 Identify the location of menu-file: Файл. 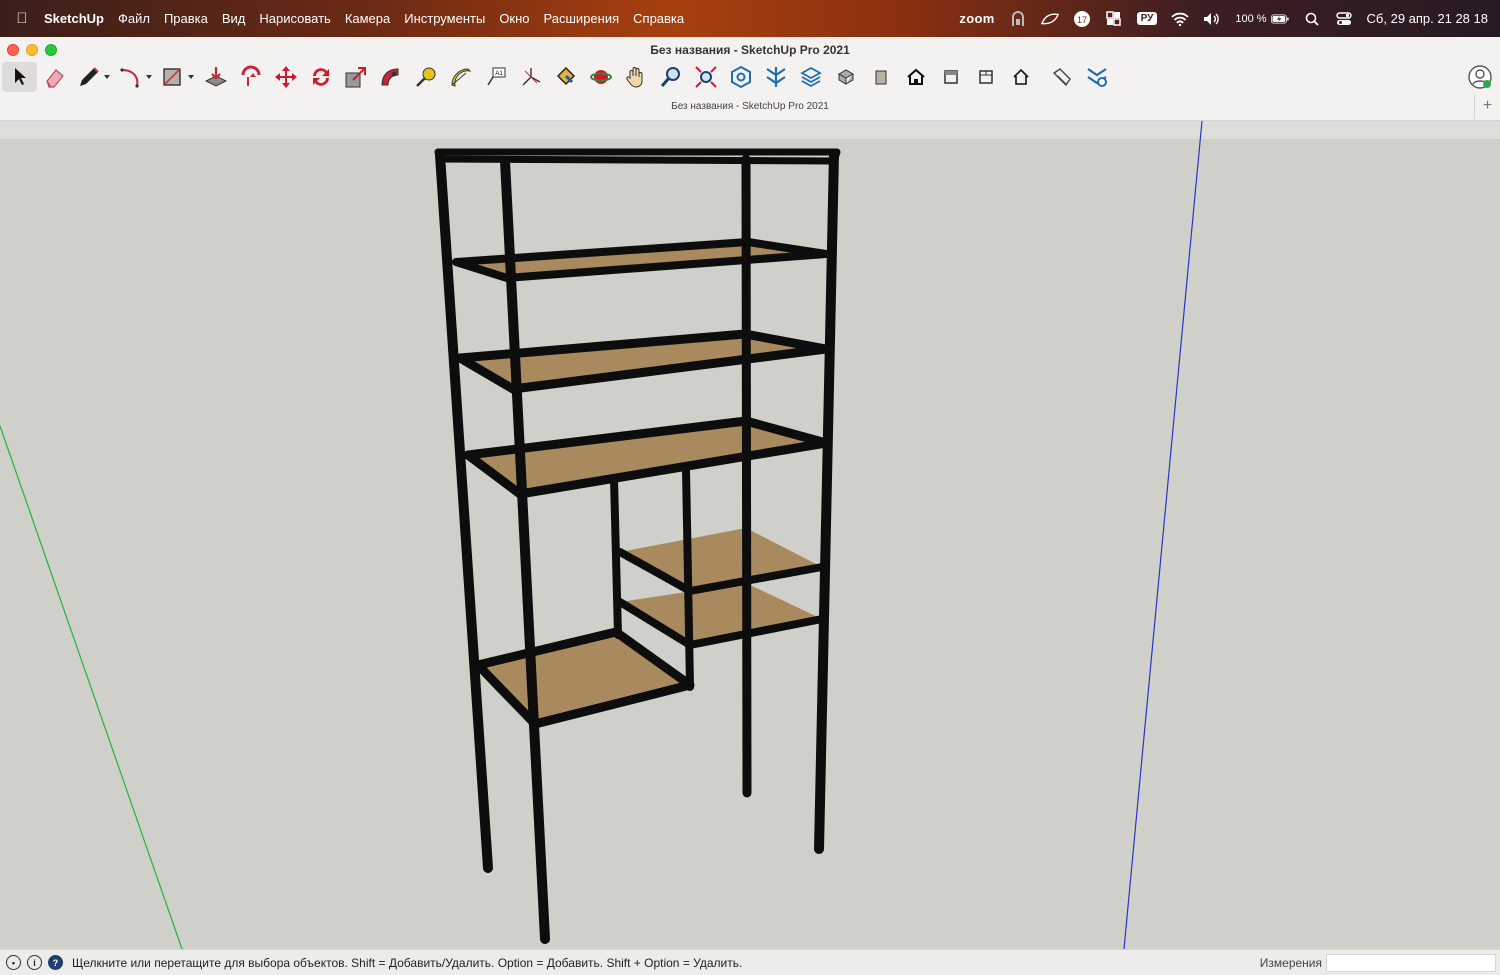
(134, 18).